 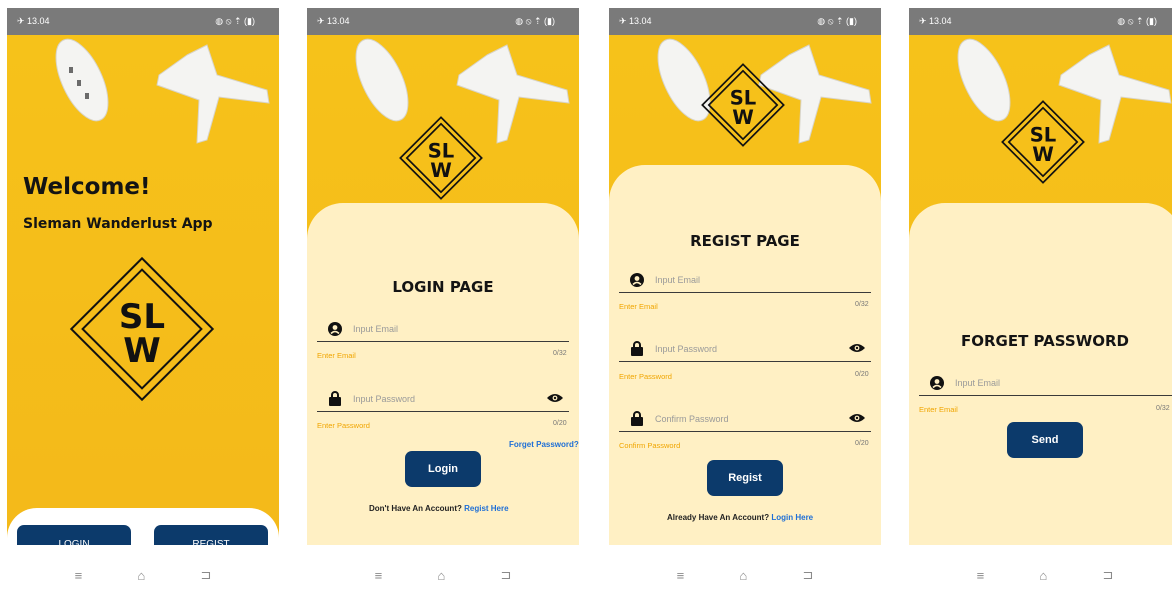 What do you see at coordinates (792, 517) in the screenshot?
I see `login-here-link: Login Here` at bounding box center [792, 517].